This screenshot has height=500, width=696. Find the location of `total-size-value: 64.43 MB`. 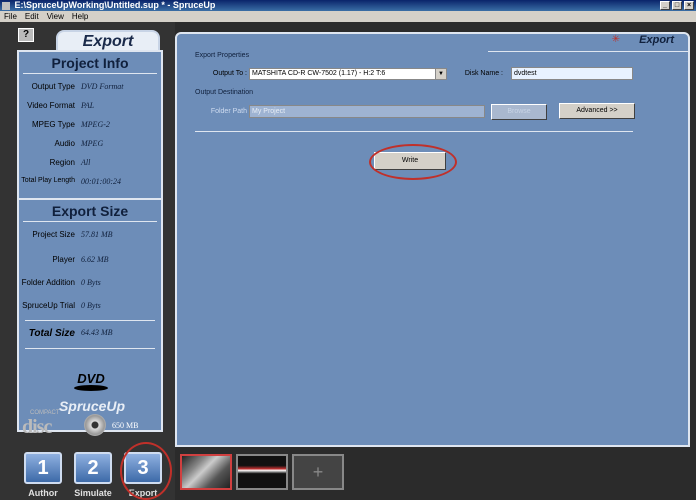

total-size-value: 64.43 MB is located at coordinates (97, 332).